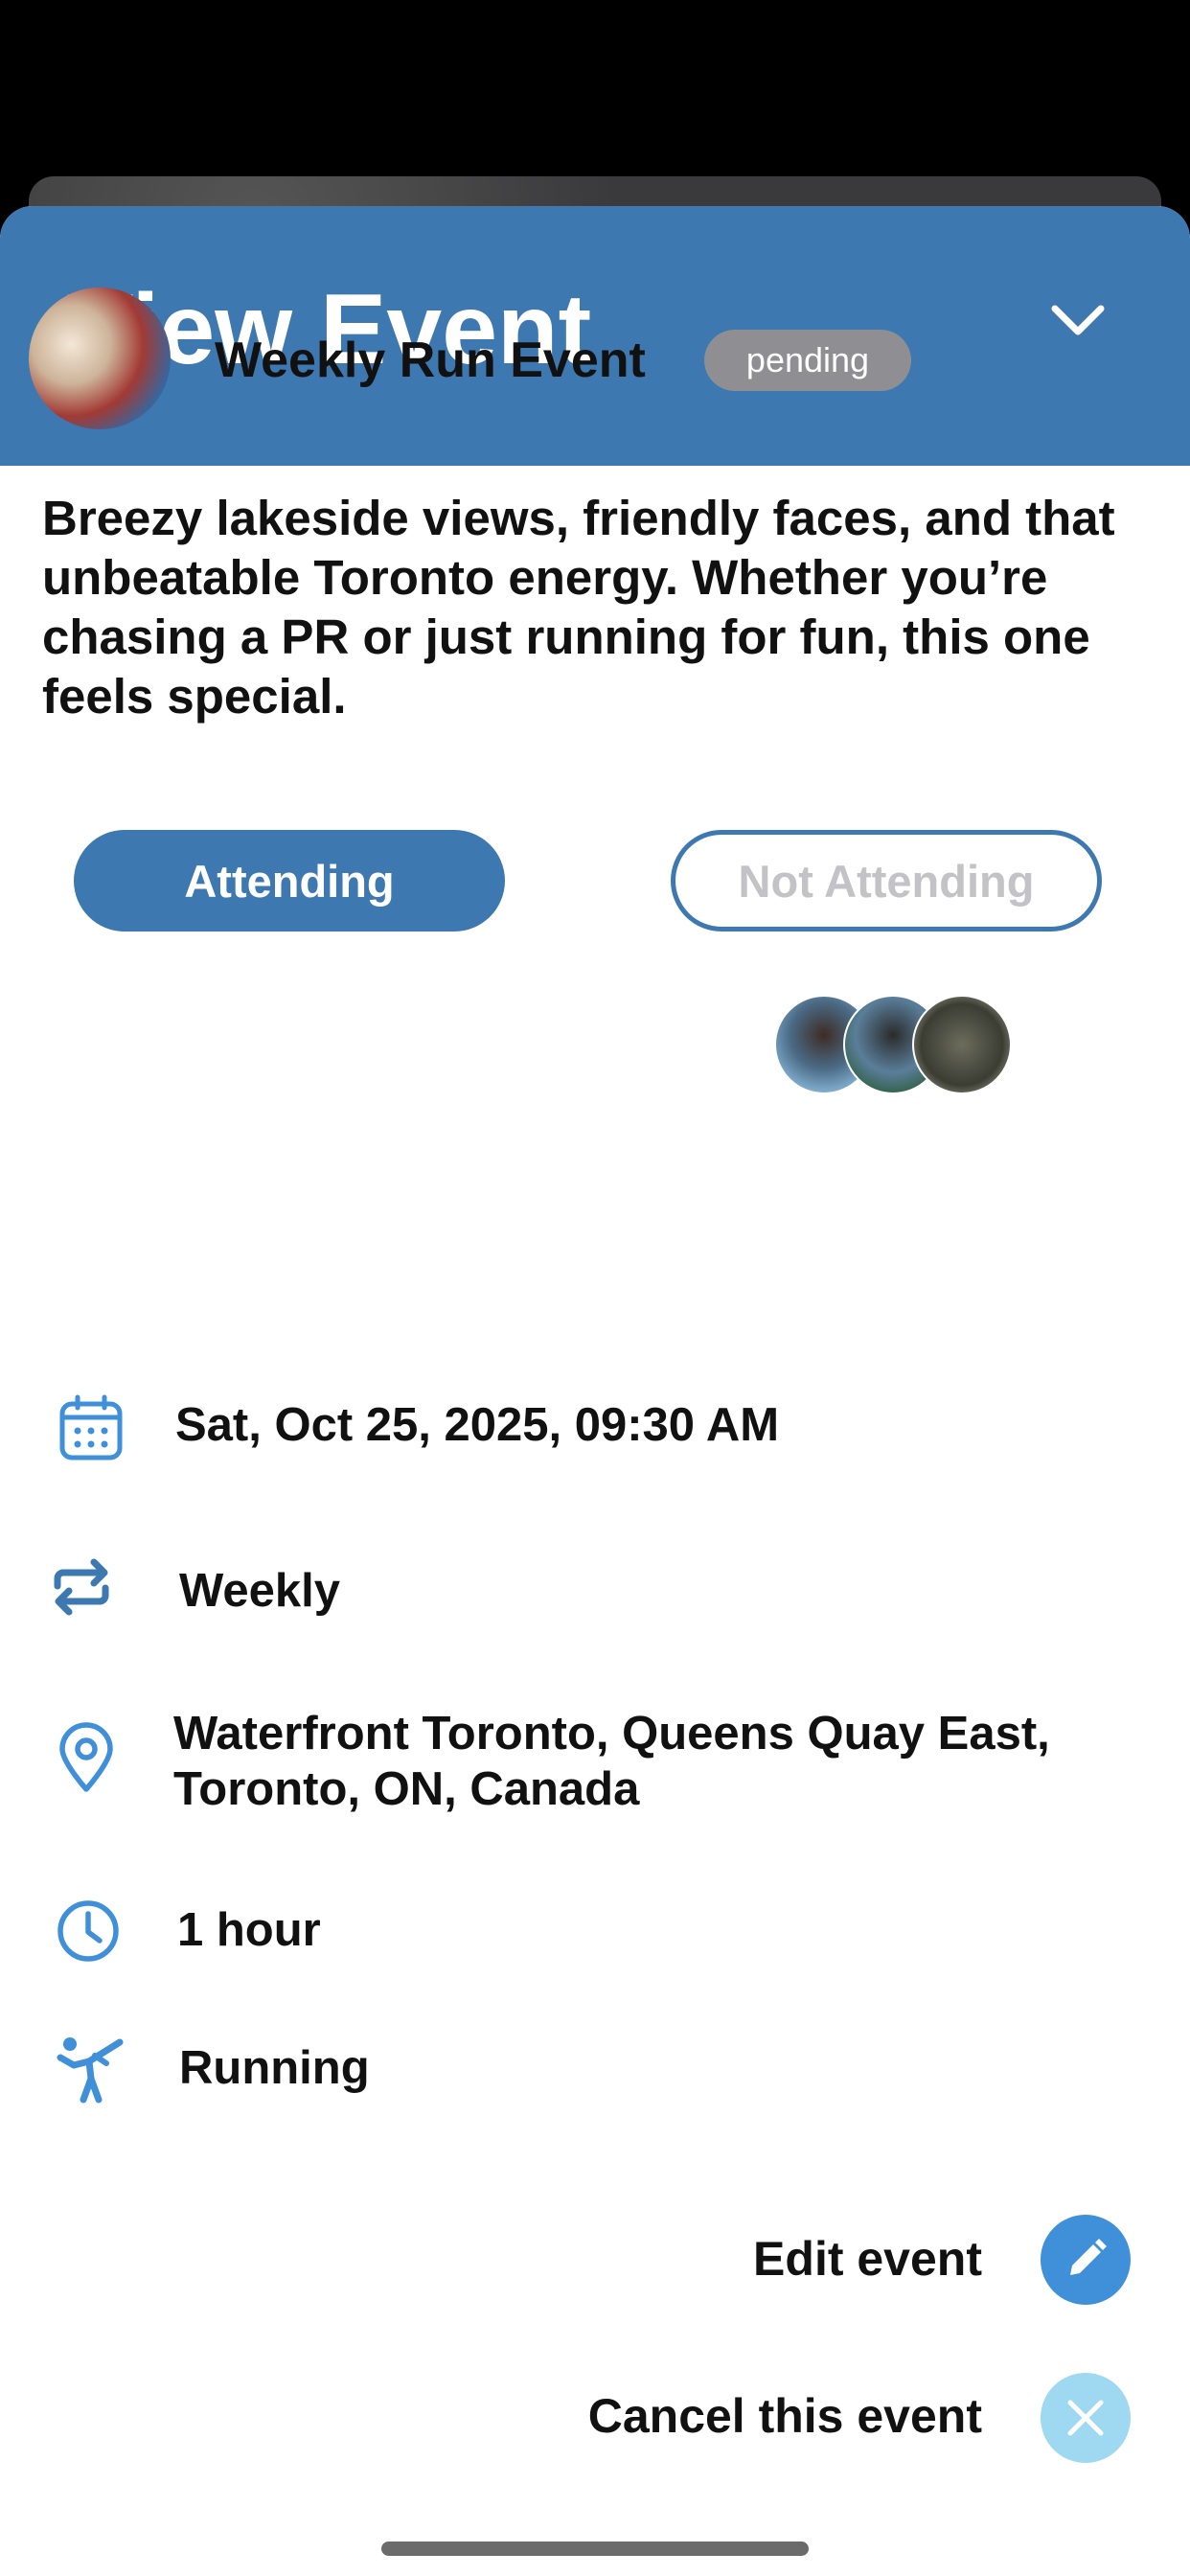 This screenshot has height=2576, width=1190. I want to click on event-activity: Running, so click(274, 2068).